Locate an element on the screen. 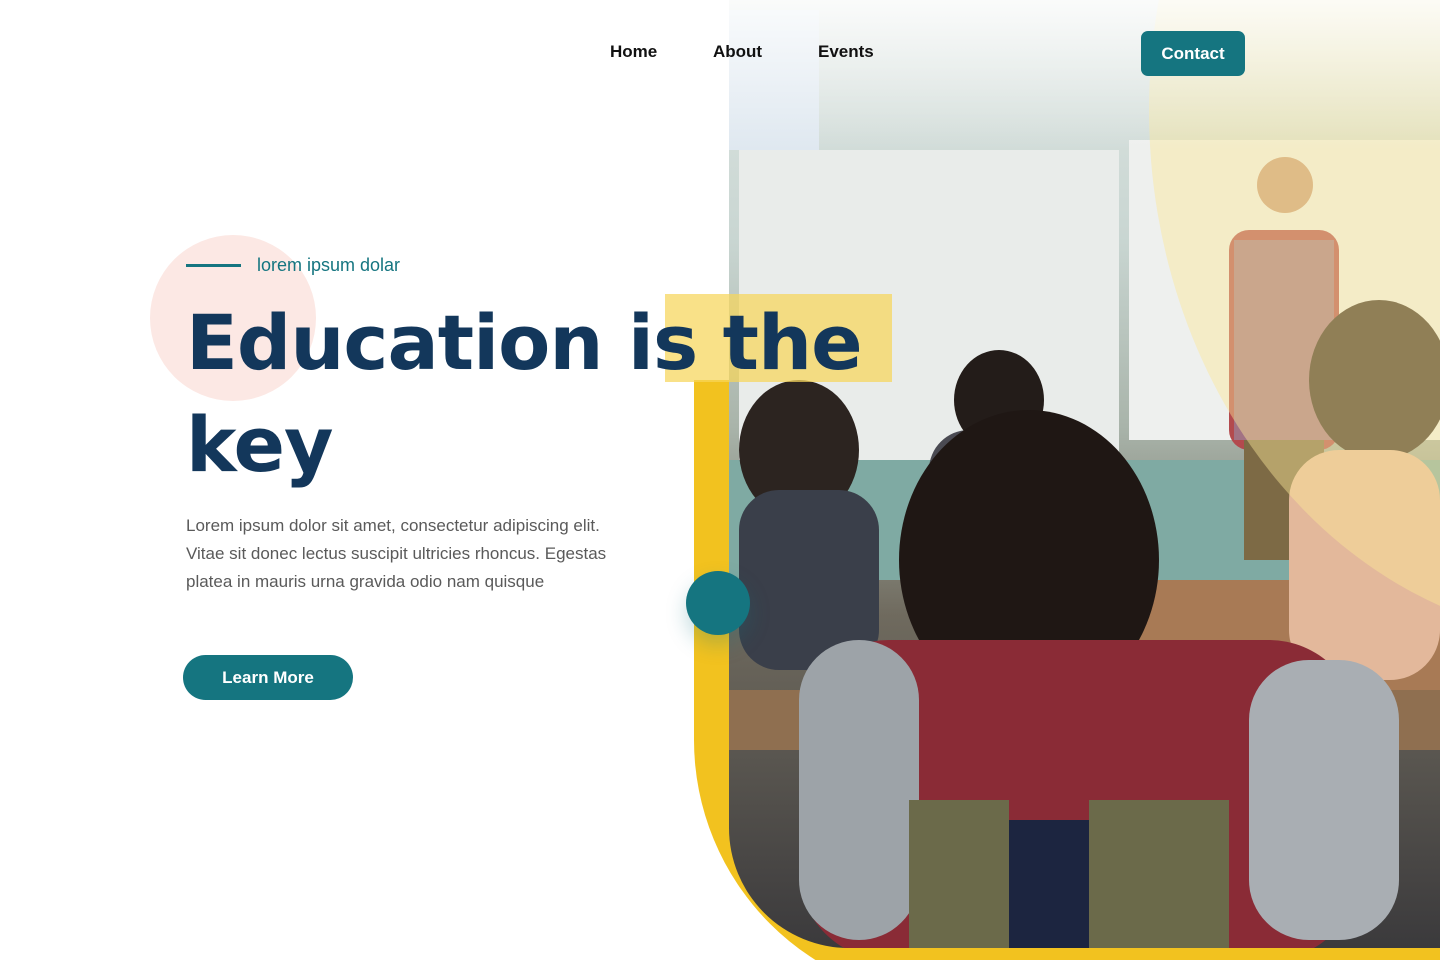  hero-eyebrow: lorem ipsum dolar is located at coordinates (293, 265).